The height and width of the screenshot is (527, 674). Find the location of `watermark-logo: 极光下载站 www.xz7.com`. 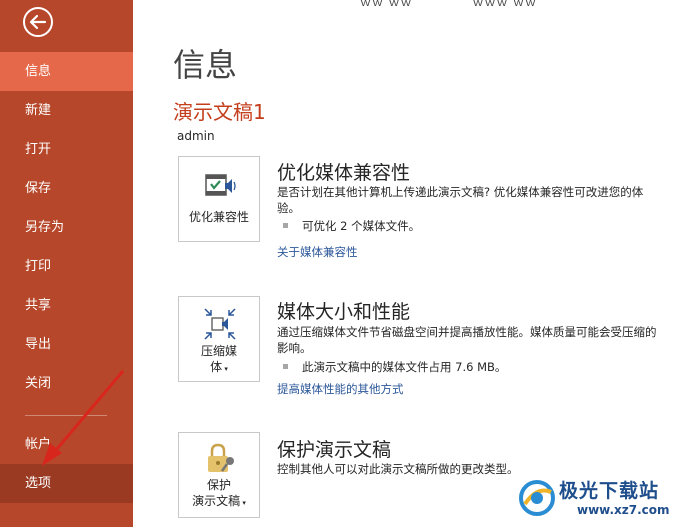

watermark-logo: 极光下载站 www.xz7.com is located at coordinates (592, 498).